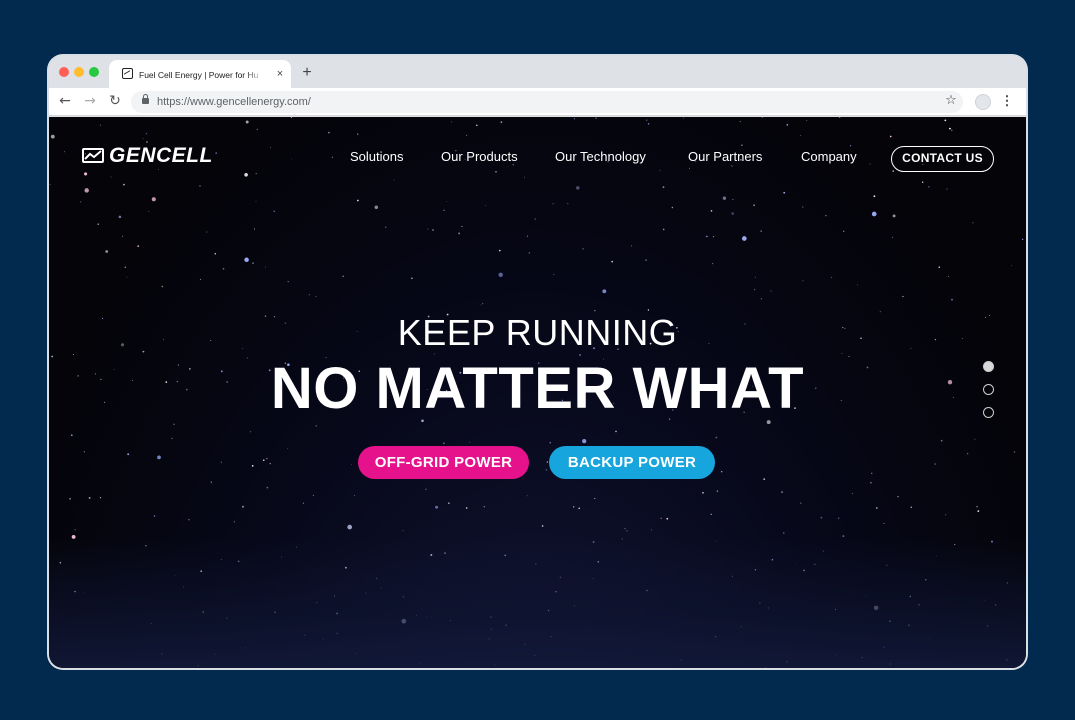 The image size is (1075, 720). What do you see at coordinates (443, 462) in the screenshot?
I see `off-grid-power-button: OFF-GRID POWER` at bounding box center [443, 462].